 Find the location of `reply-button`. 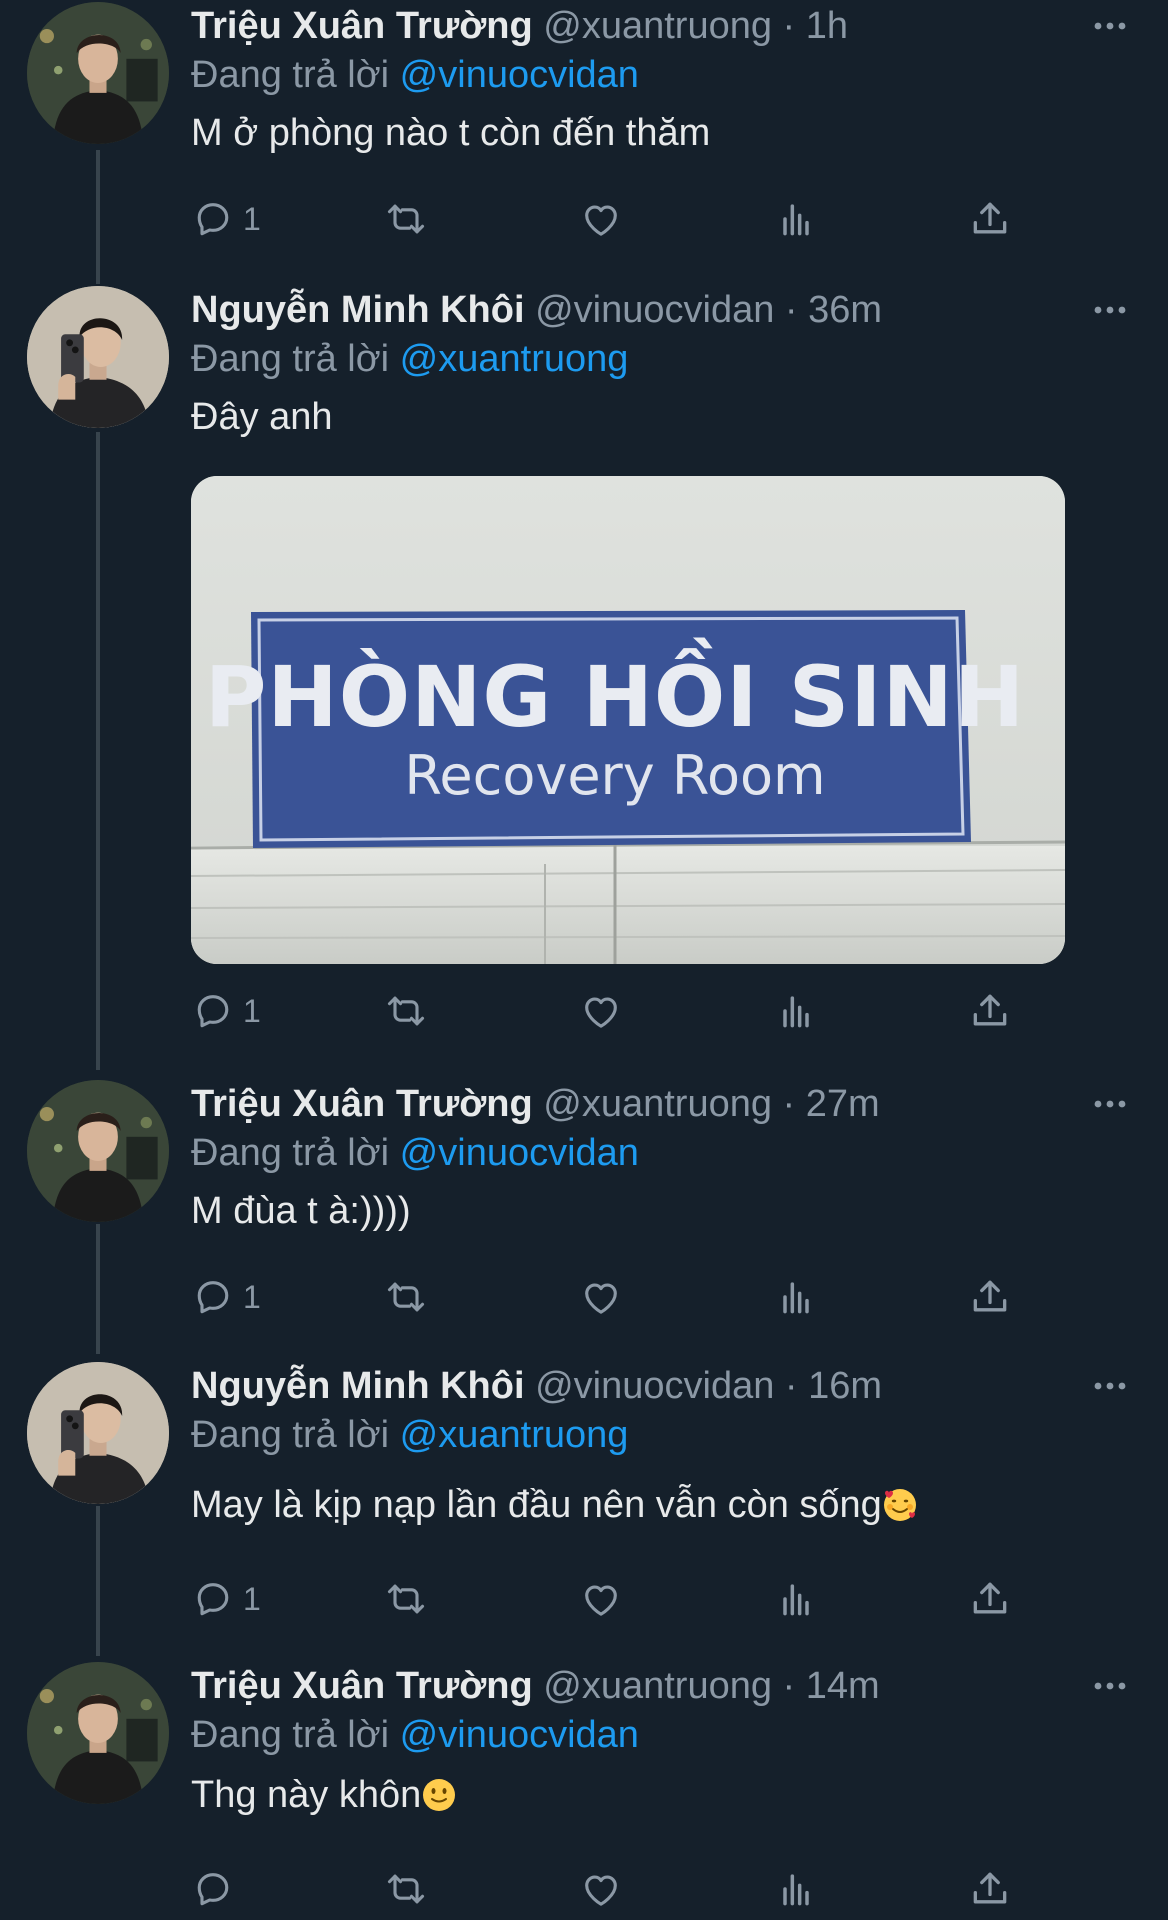

reply-button is located at coordinates (217, 1889).